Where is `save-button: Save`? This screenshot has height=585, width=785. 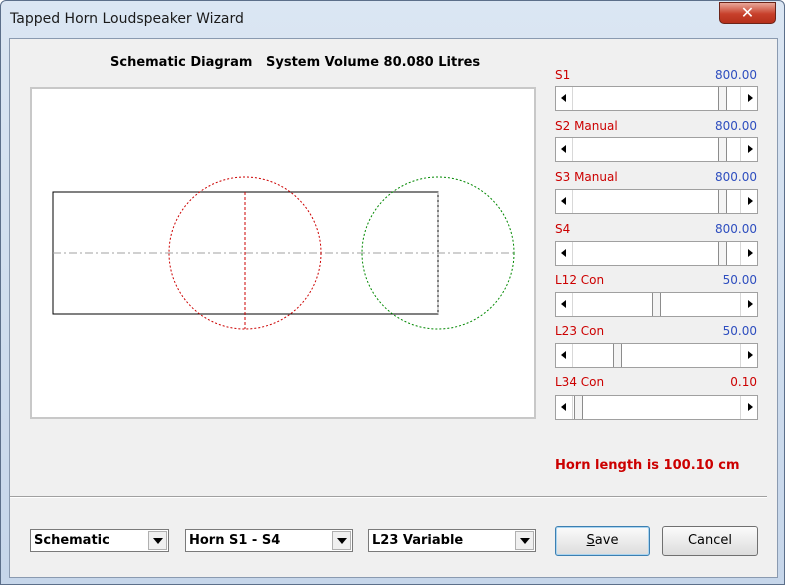
save-button: Save is located at coordinates (602, 541).